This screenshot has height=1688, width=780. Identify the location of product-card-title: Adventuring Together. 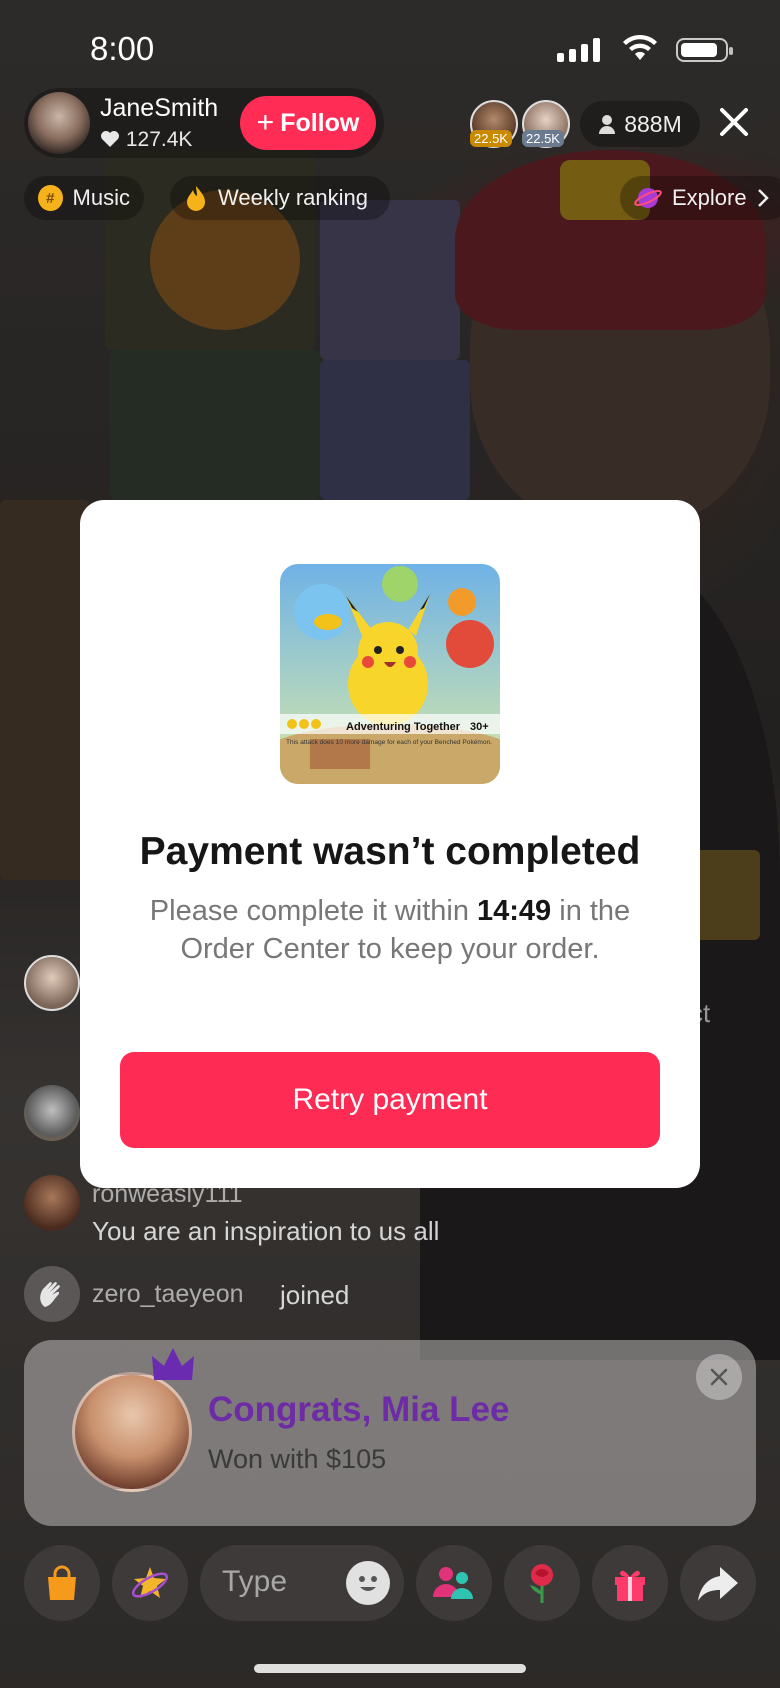
(403, 727).